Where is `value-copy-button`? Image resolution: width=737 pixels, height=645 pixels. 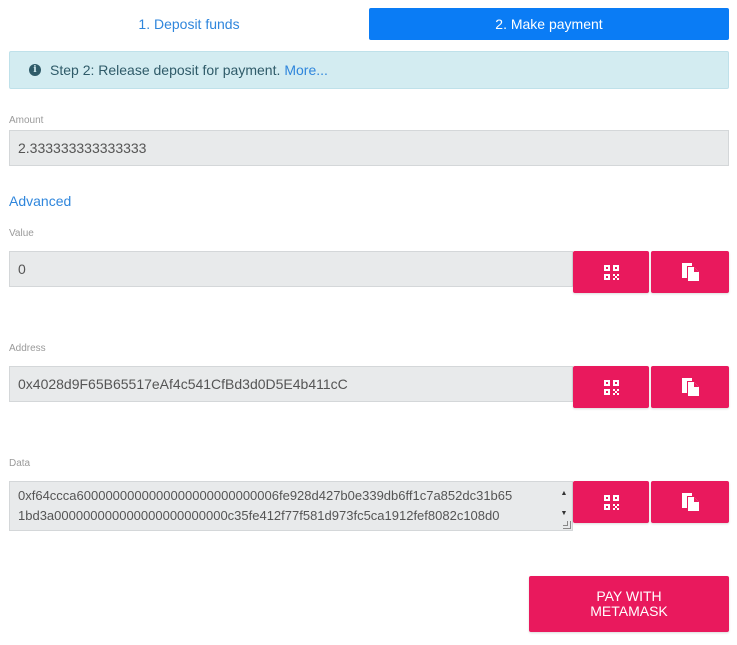
value-copy-button is located at coordinates (690, 272).